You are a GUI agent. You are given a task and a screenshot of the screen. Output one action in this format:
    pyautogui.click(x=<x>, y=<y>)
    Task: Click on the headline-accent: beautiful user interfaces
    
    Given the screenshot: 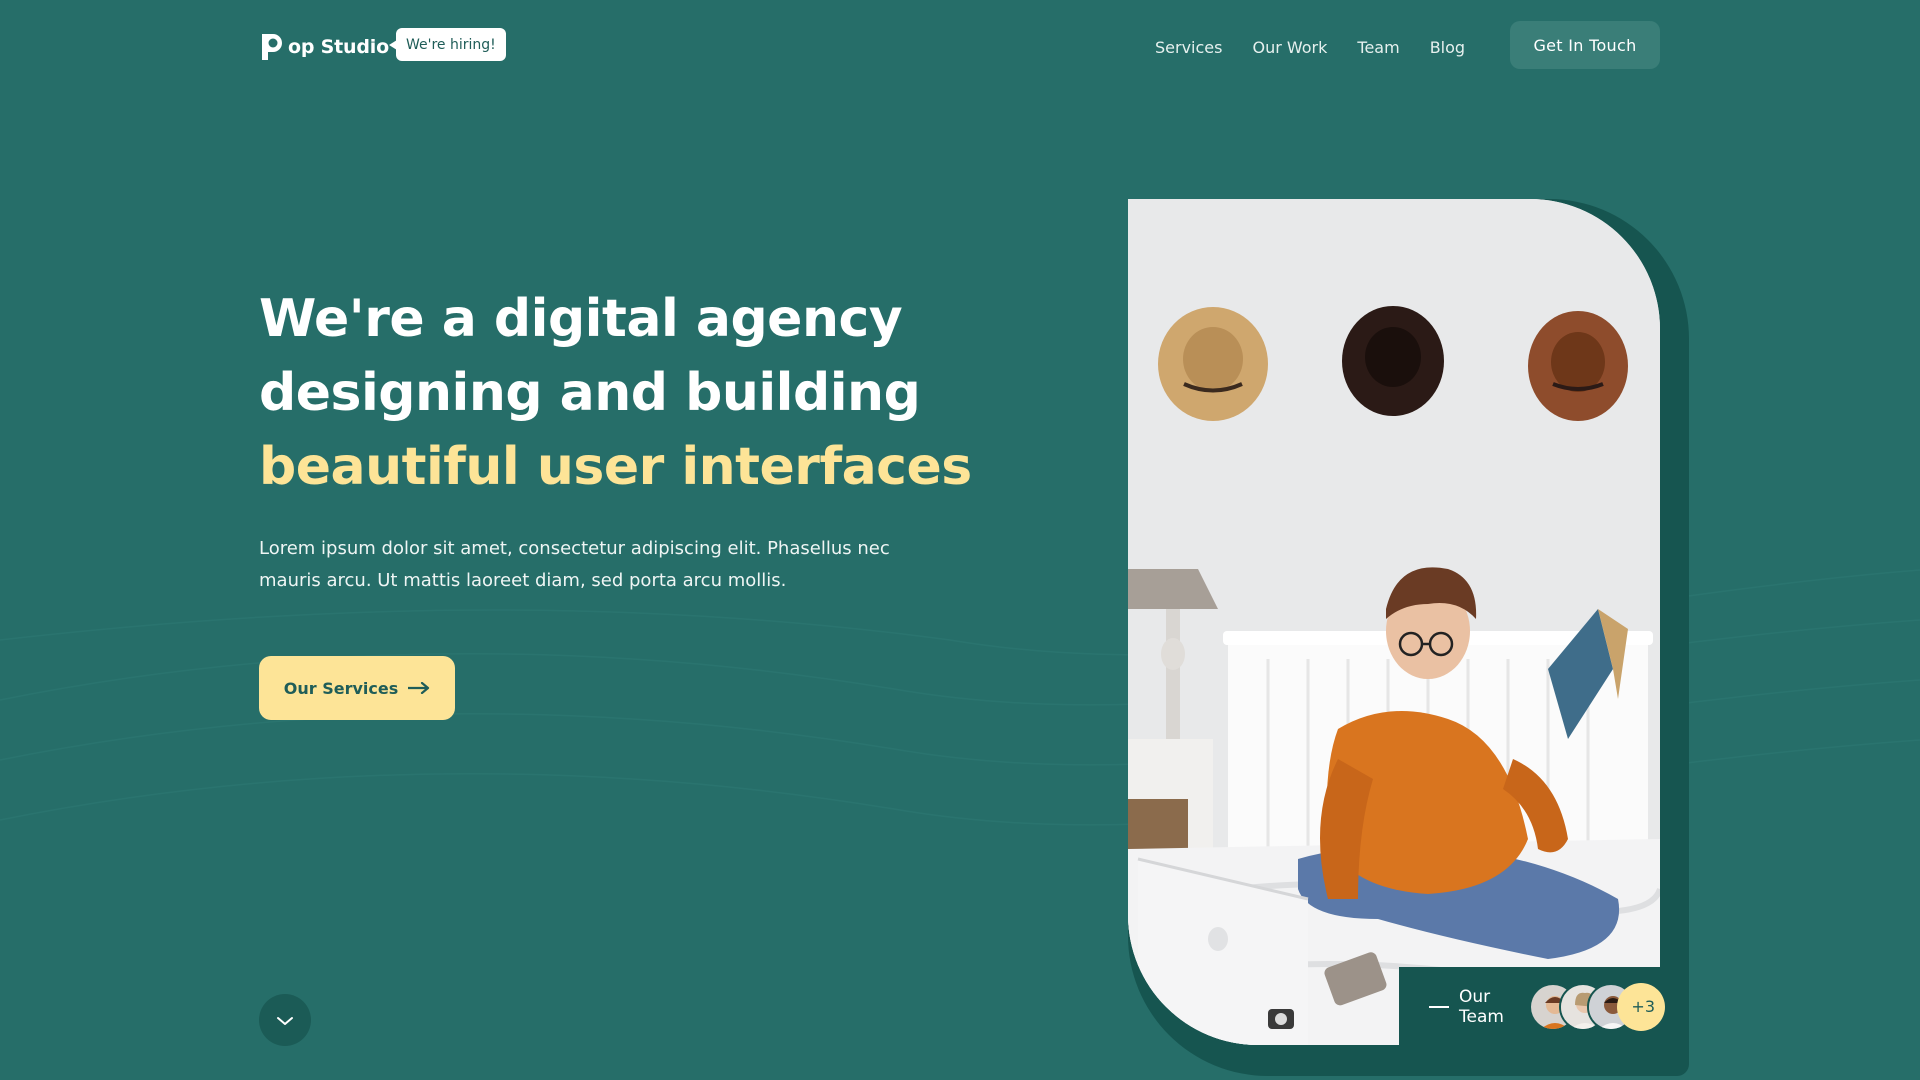 What is the action you would take?
    pyautogui.click(x=615, y=467)
    